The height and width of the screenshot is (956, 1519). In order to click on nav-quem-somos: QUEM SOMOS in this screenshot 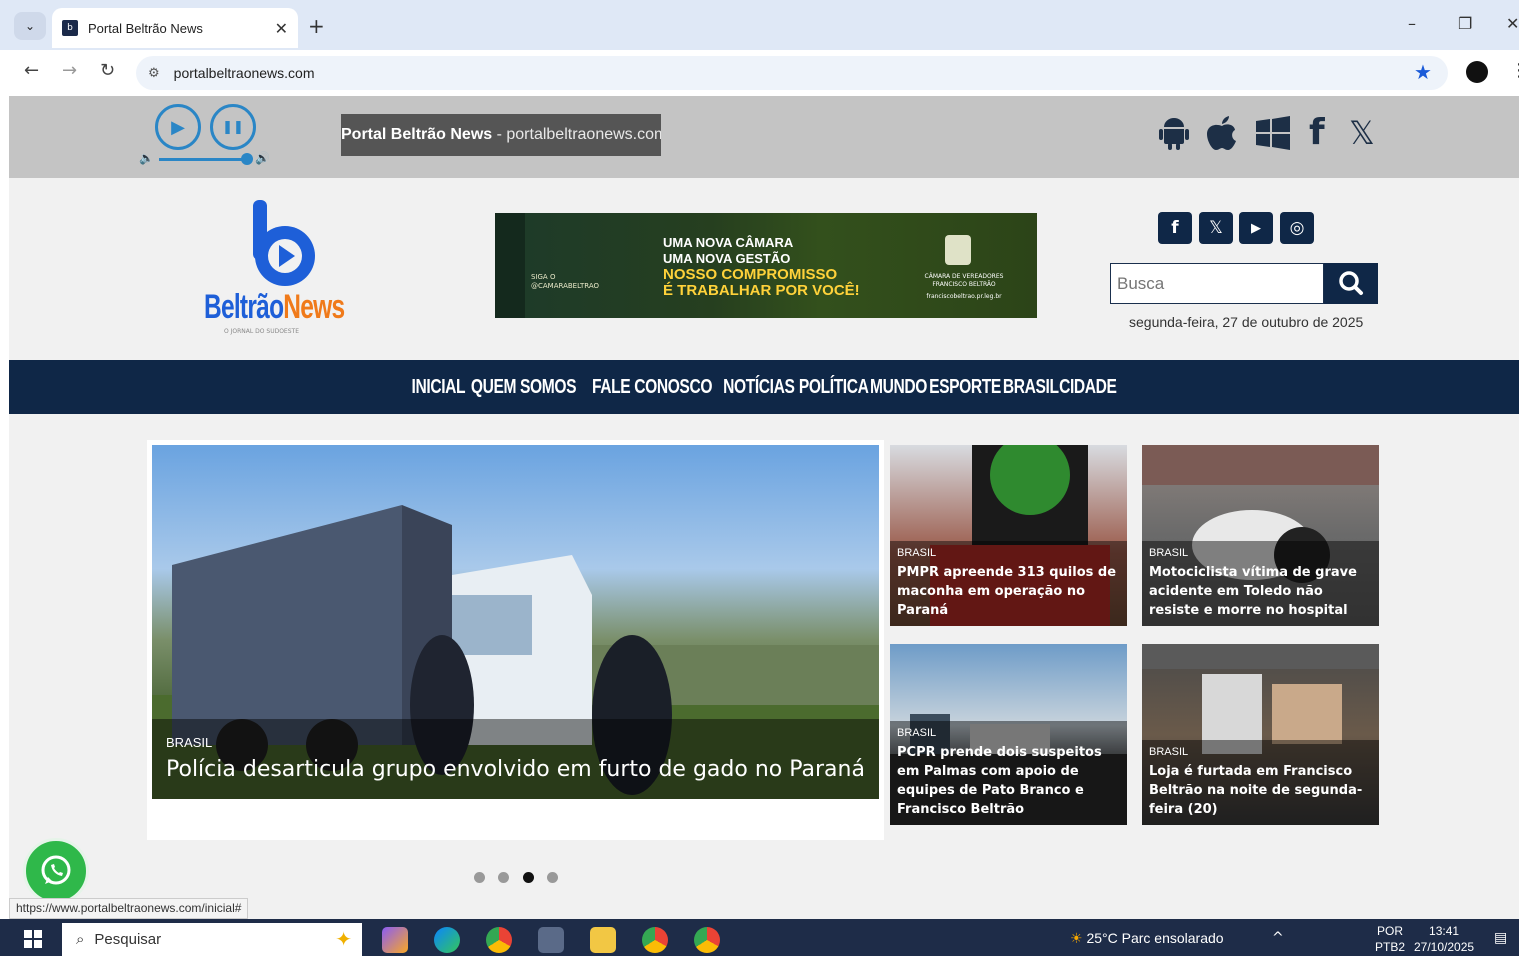, I will do `click(524, 387)`.